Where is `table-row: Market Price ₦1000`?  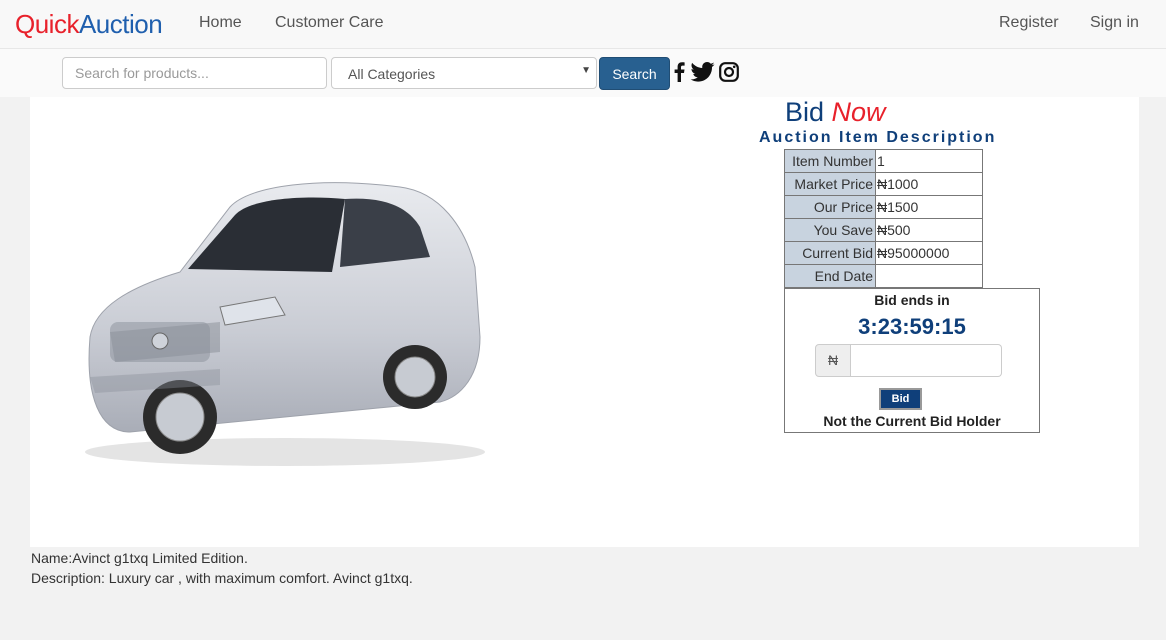
table-row: Market Price ₦1000 is located at coordinates (883, 184).